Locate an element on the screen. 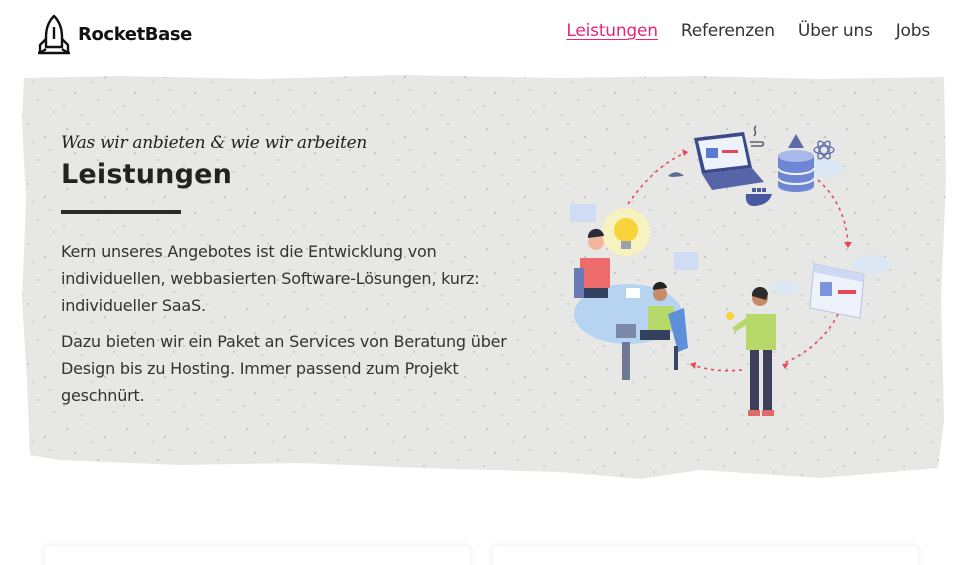  browser-window-icon is located at coordinates (837, 291).